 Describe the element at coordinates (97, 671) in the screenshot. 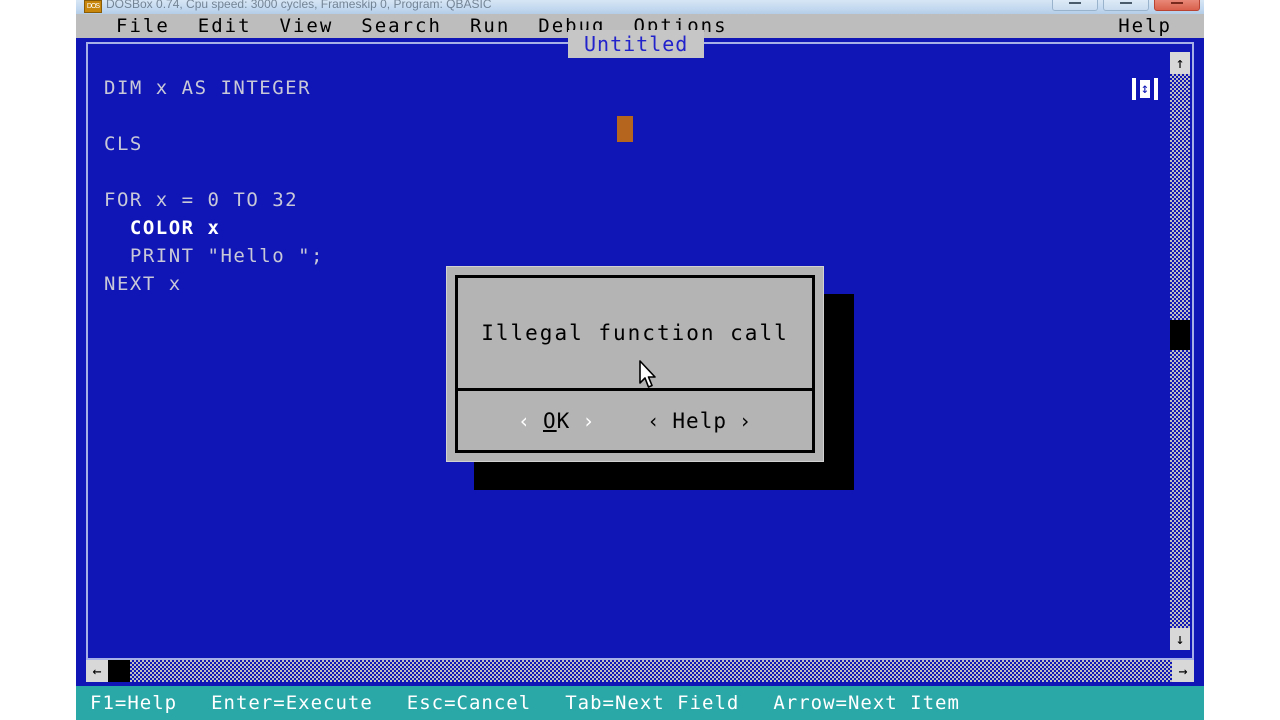

I see `scroll-left-arrow-icon: ←` at that location.